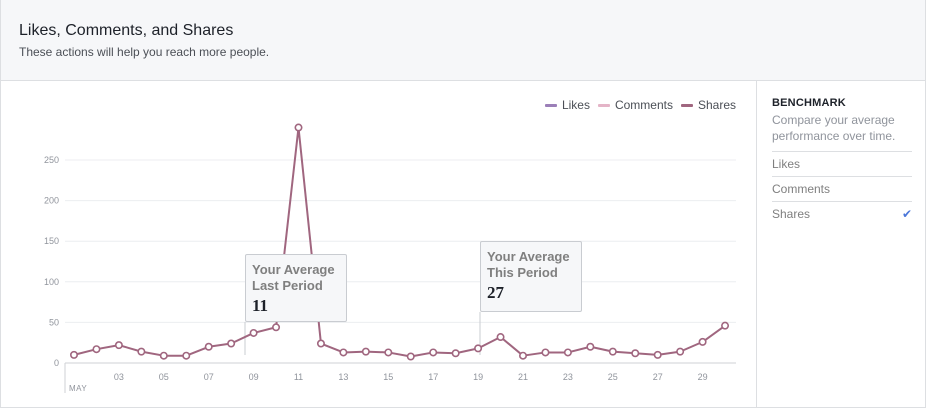 Image resolution: width=926 pixels, height=409 pixels. What do you see at coordinates (906, 214) in the screenshot?
I see `checkmark-icon: ✔` at bounding box center [906, 214].